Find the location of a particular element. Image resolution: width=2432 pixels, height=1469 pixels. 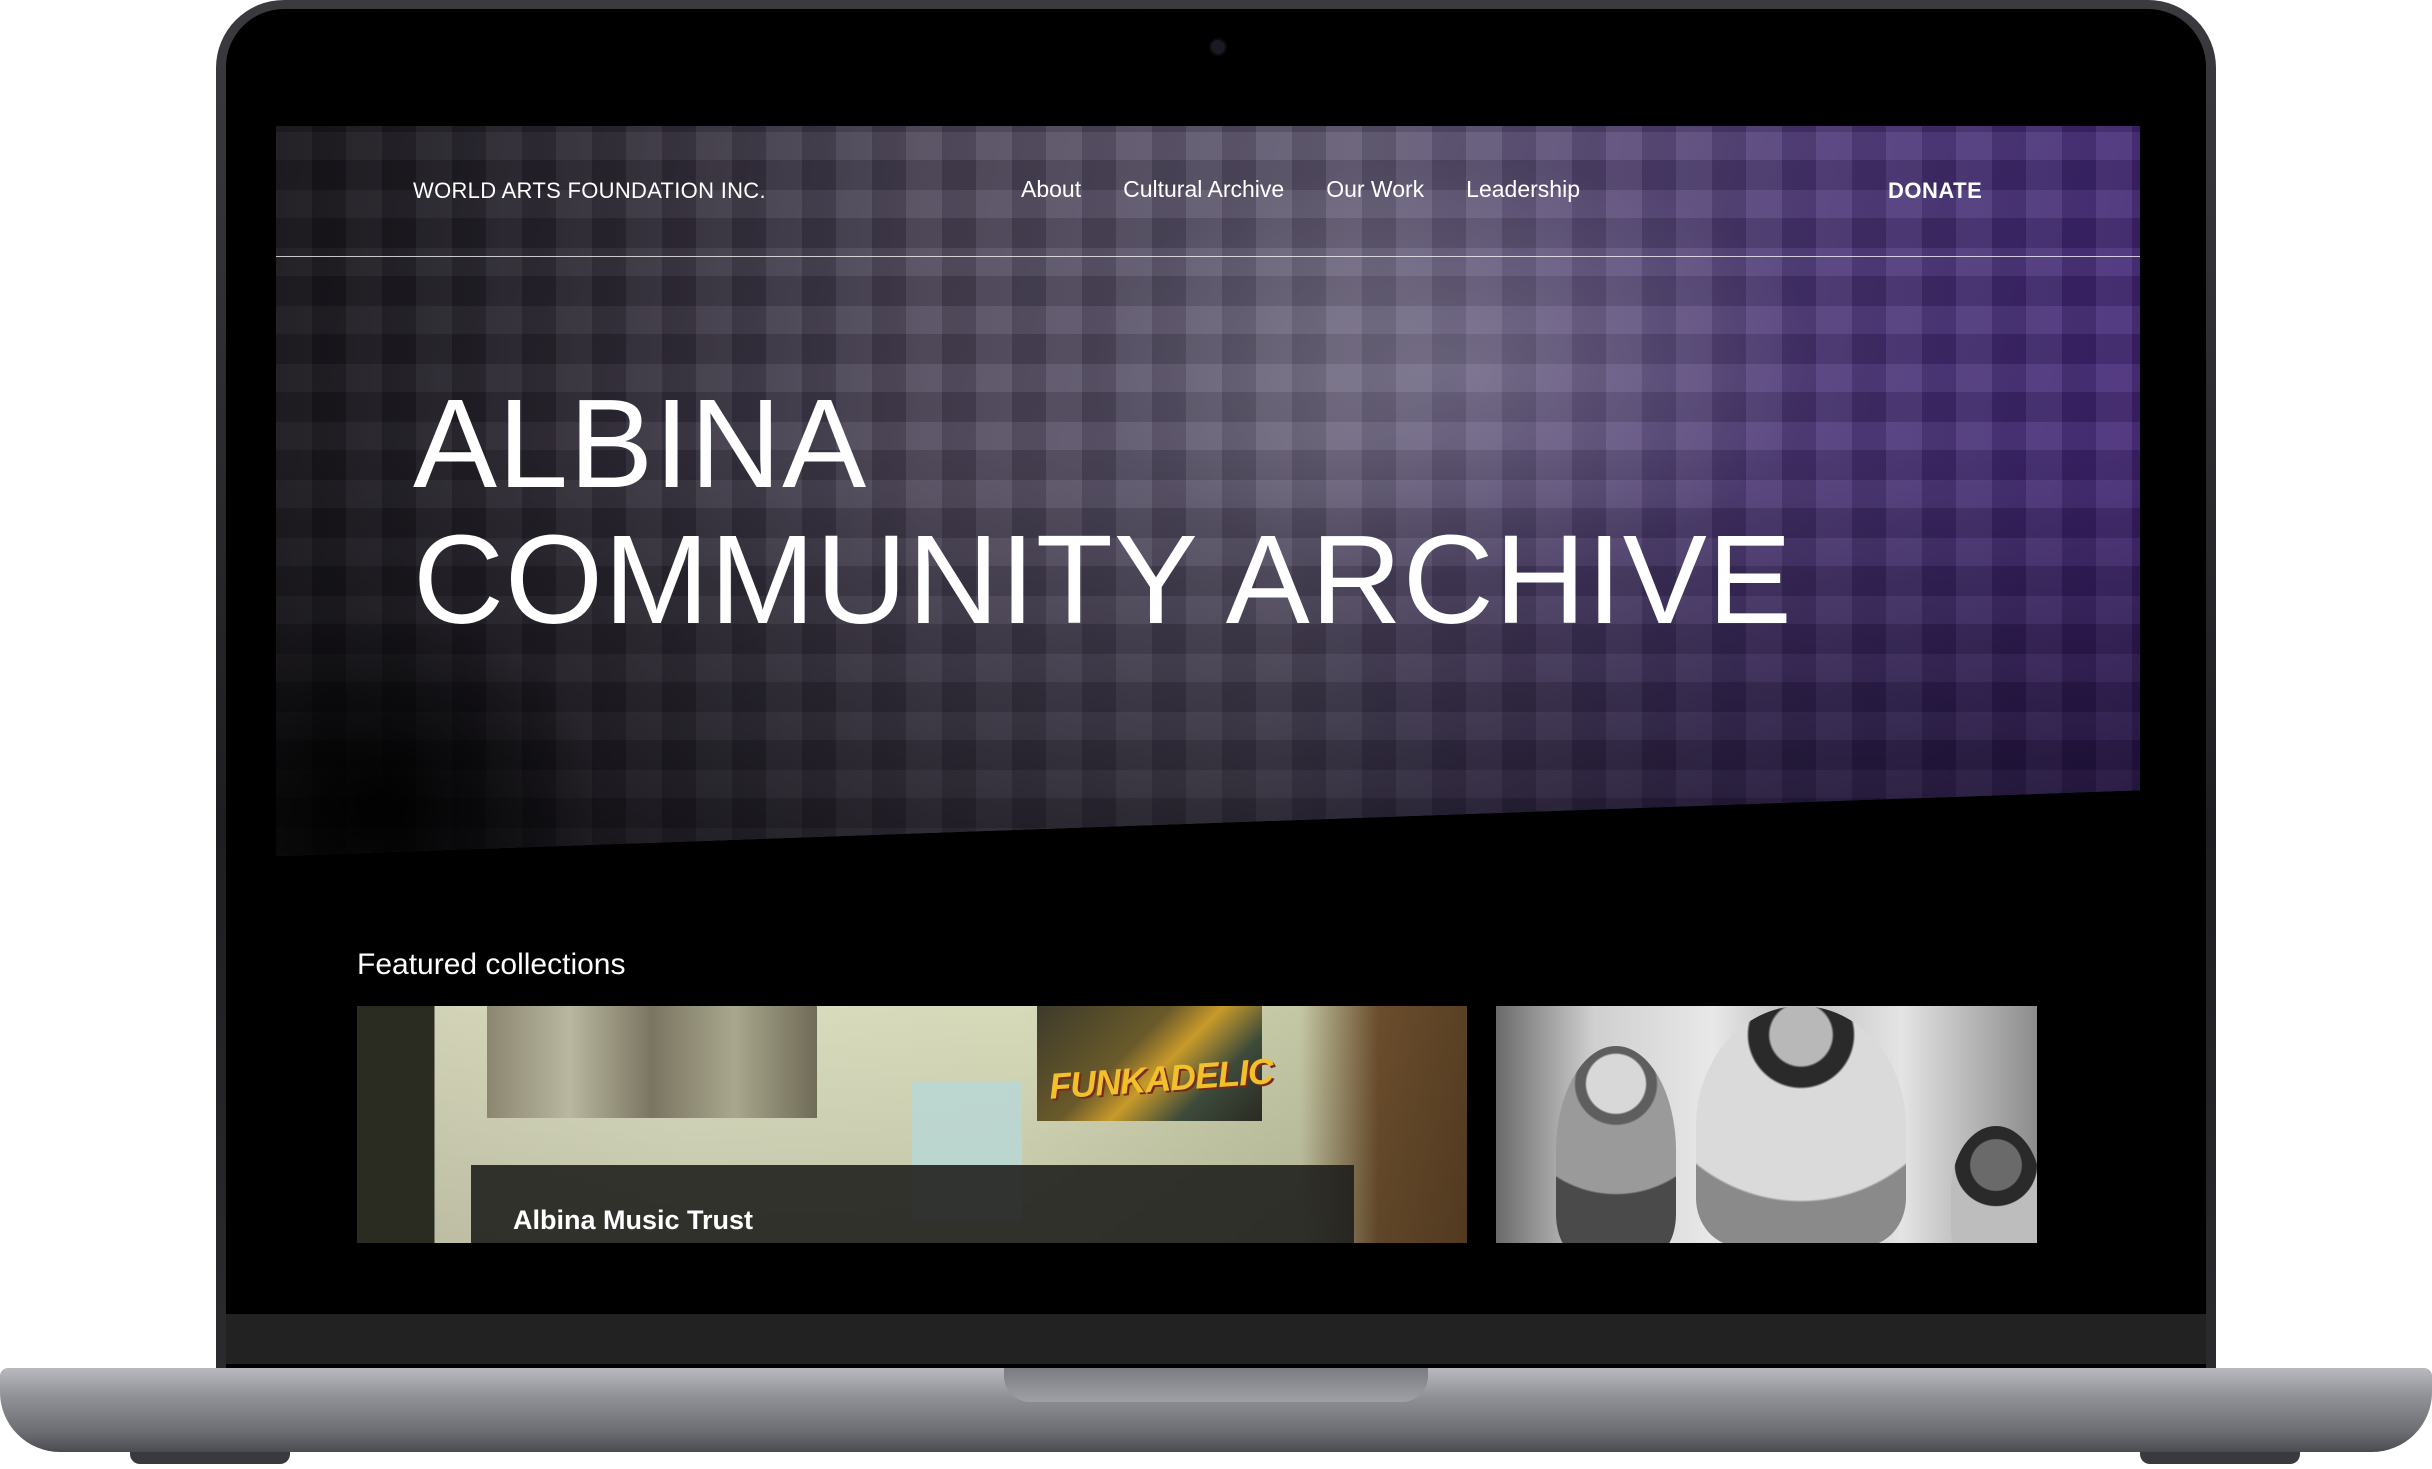

hero-title: ALBINA COMMUNITY ARCHIVE is located at coordinates (1103, 512).